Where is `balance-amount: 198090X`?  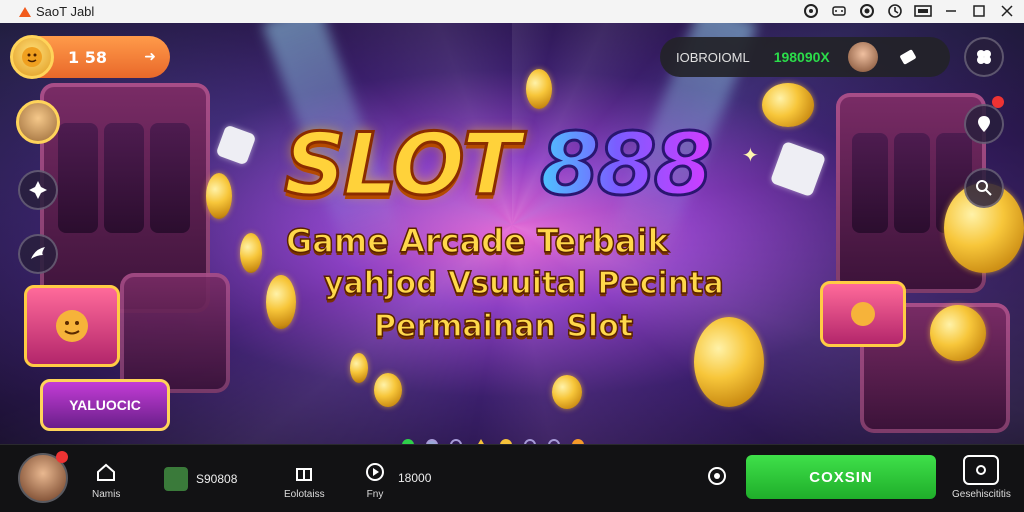 balance-amount: 198090X is located at coordinates (801, 57).